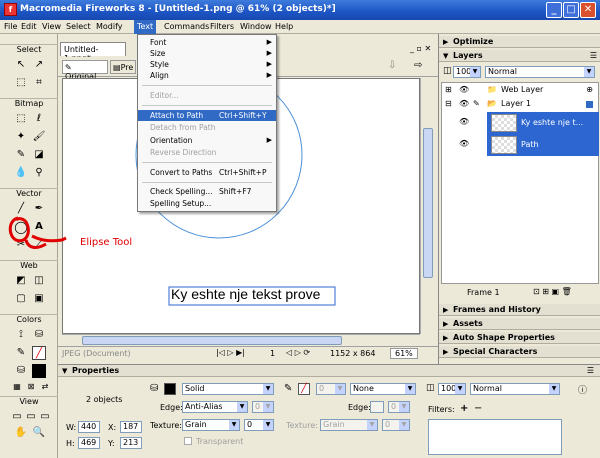  What do you see at coordinates (476, 104) in the screenshot?
I see `pencil-icon: ✎` at bounding box center [476, 104].